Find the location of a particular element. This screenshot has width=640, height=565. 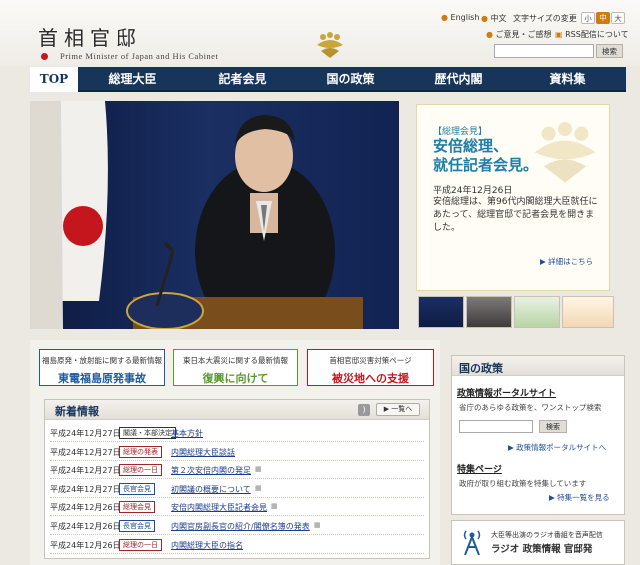

feature-title-line2: 就任記者会見。 is located at coordinates (486, 165).